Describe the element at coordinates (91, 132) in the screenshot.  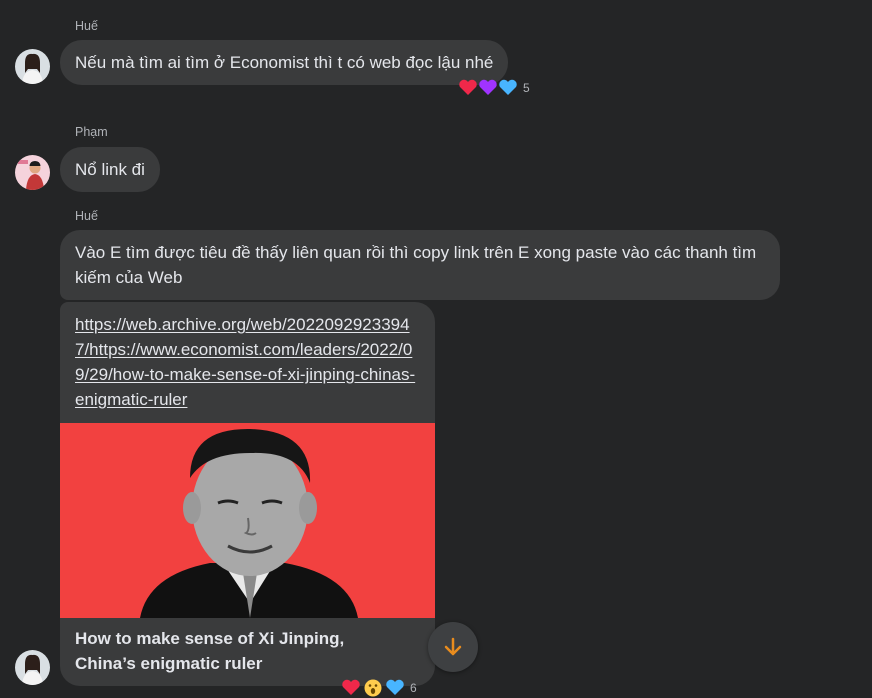
I see `sender-name: Phạm` at that location.